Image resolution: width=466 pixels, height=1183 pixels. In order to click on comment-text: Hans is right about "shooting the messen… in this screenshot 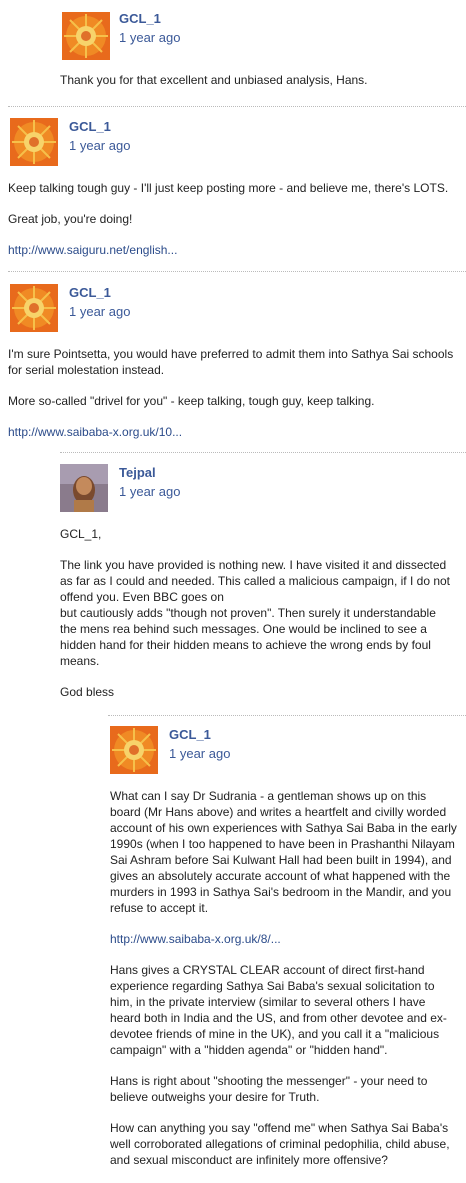, I will do `click(269, 1089)`.